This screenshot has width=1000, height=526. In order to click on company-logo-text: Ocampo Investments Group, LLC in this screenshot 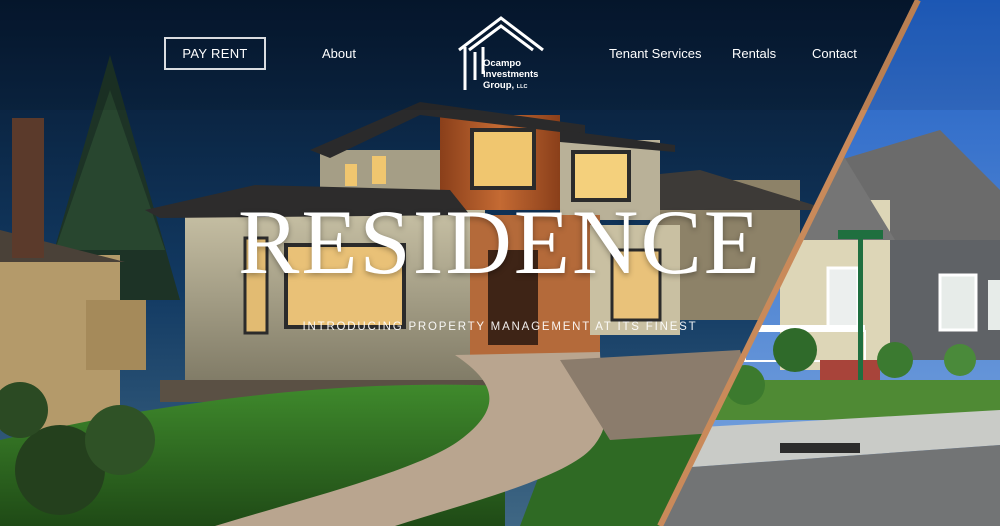, I will do `click(510, 75)`.